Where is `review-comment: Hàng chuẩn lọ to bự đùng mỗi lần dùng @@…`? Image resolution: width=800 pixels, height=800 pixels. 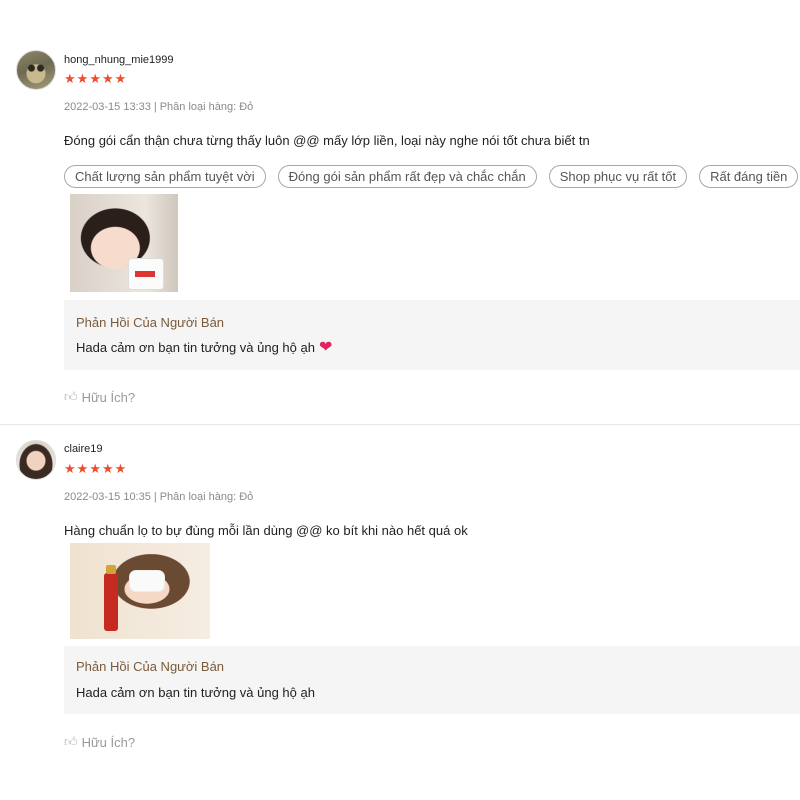
review-comment: Hàng chuẩn lọ to bự đùng mỗi lần dùng @@… is located at coordinates (266, 530).